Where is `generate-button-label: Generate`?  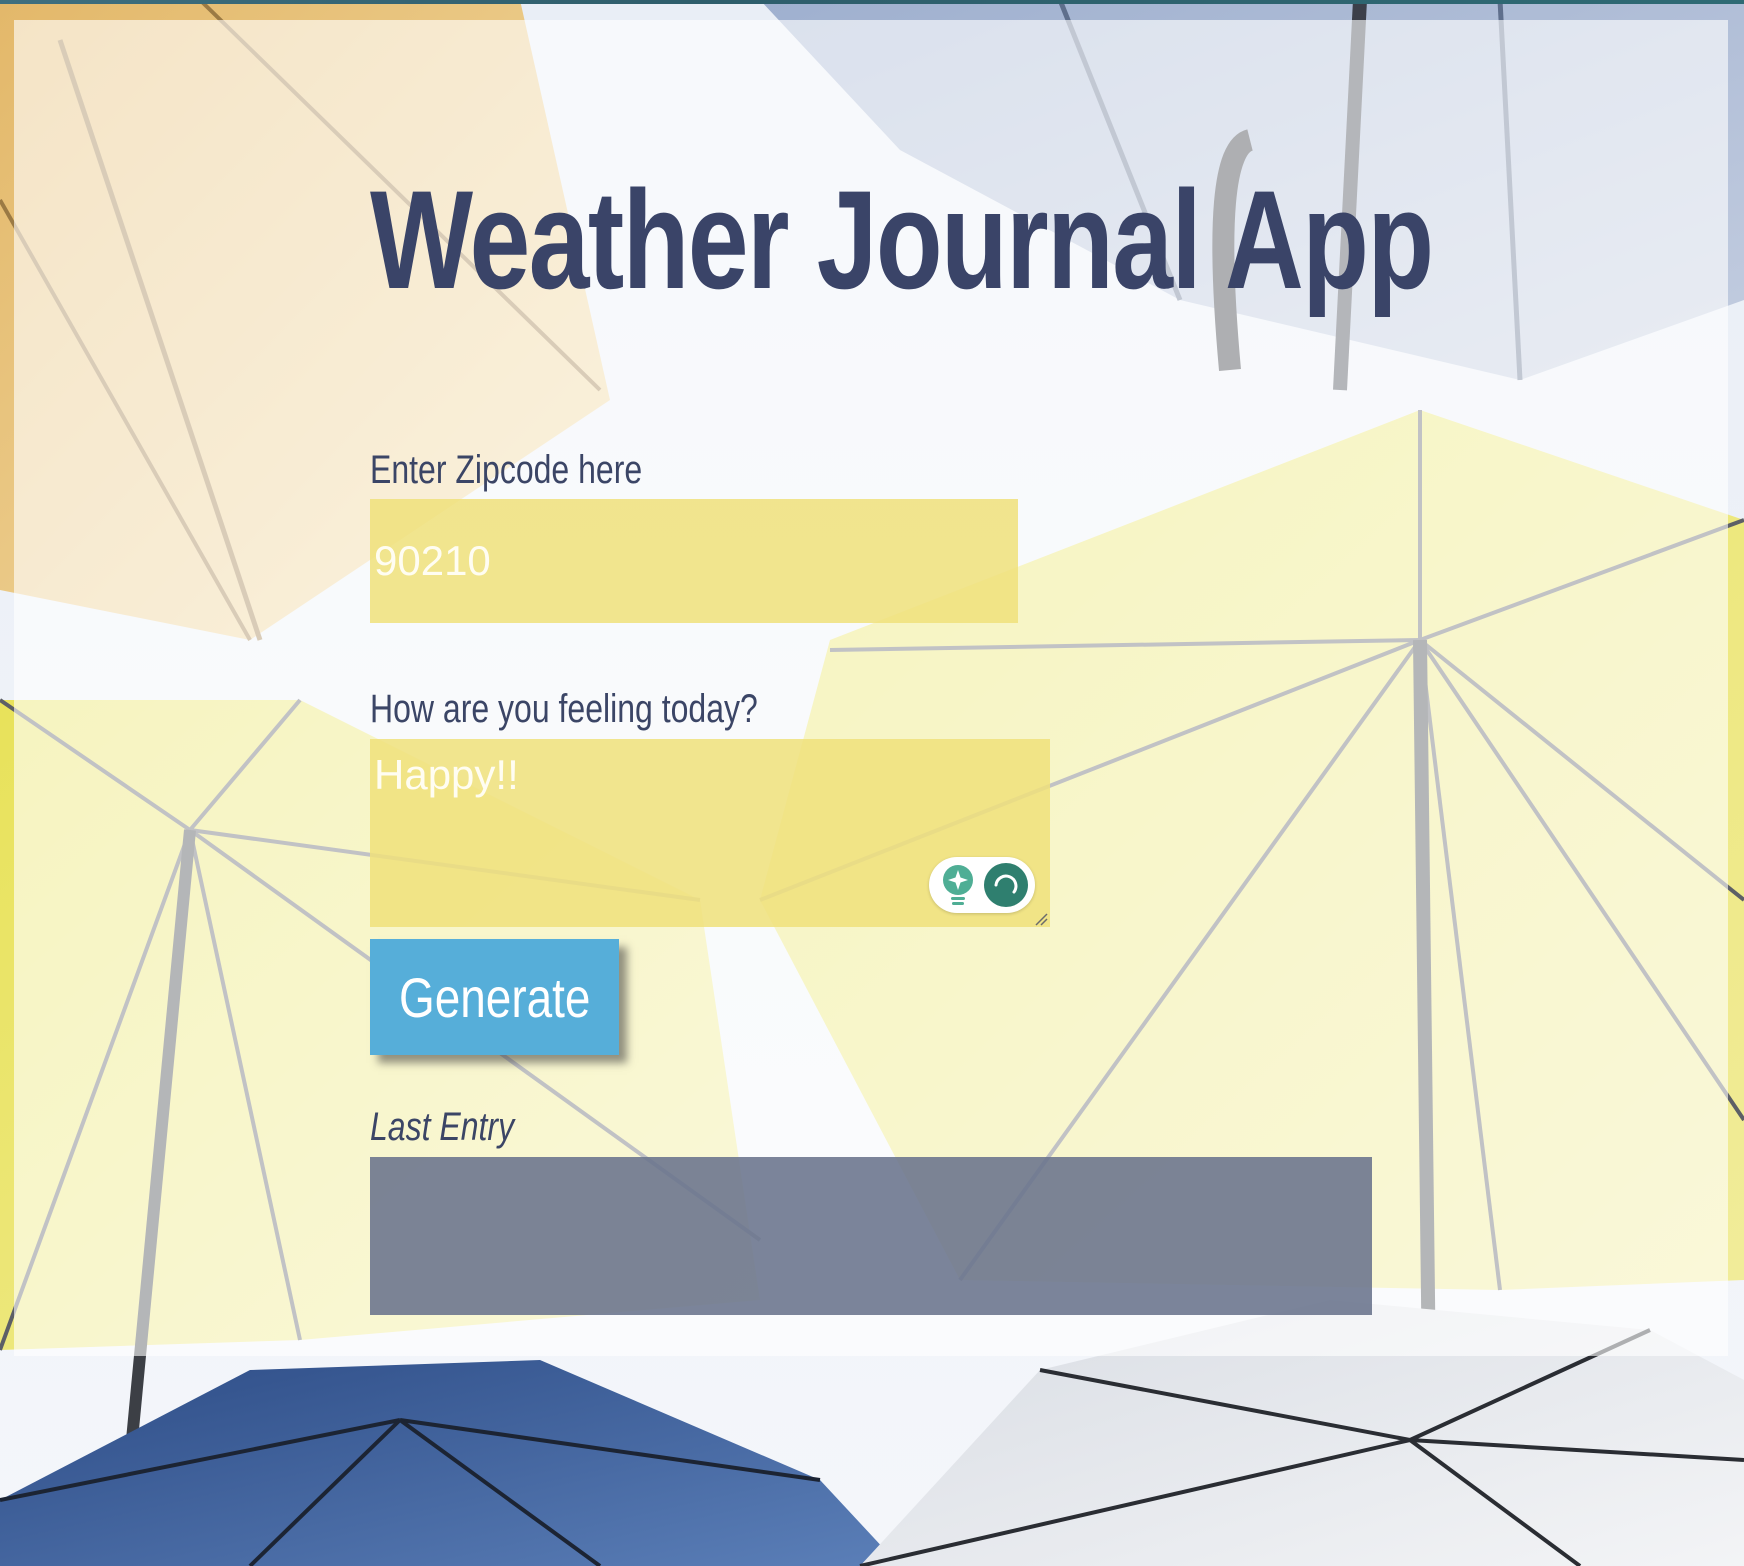 generate-button-label: Generate is located at coordinates (494, 997).